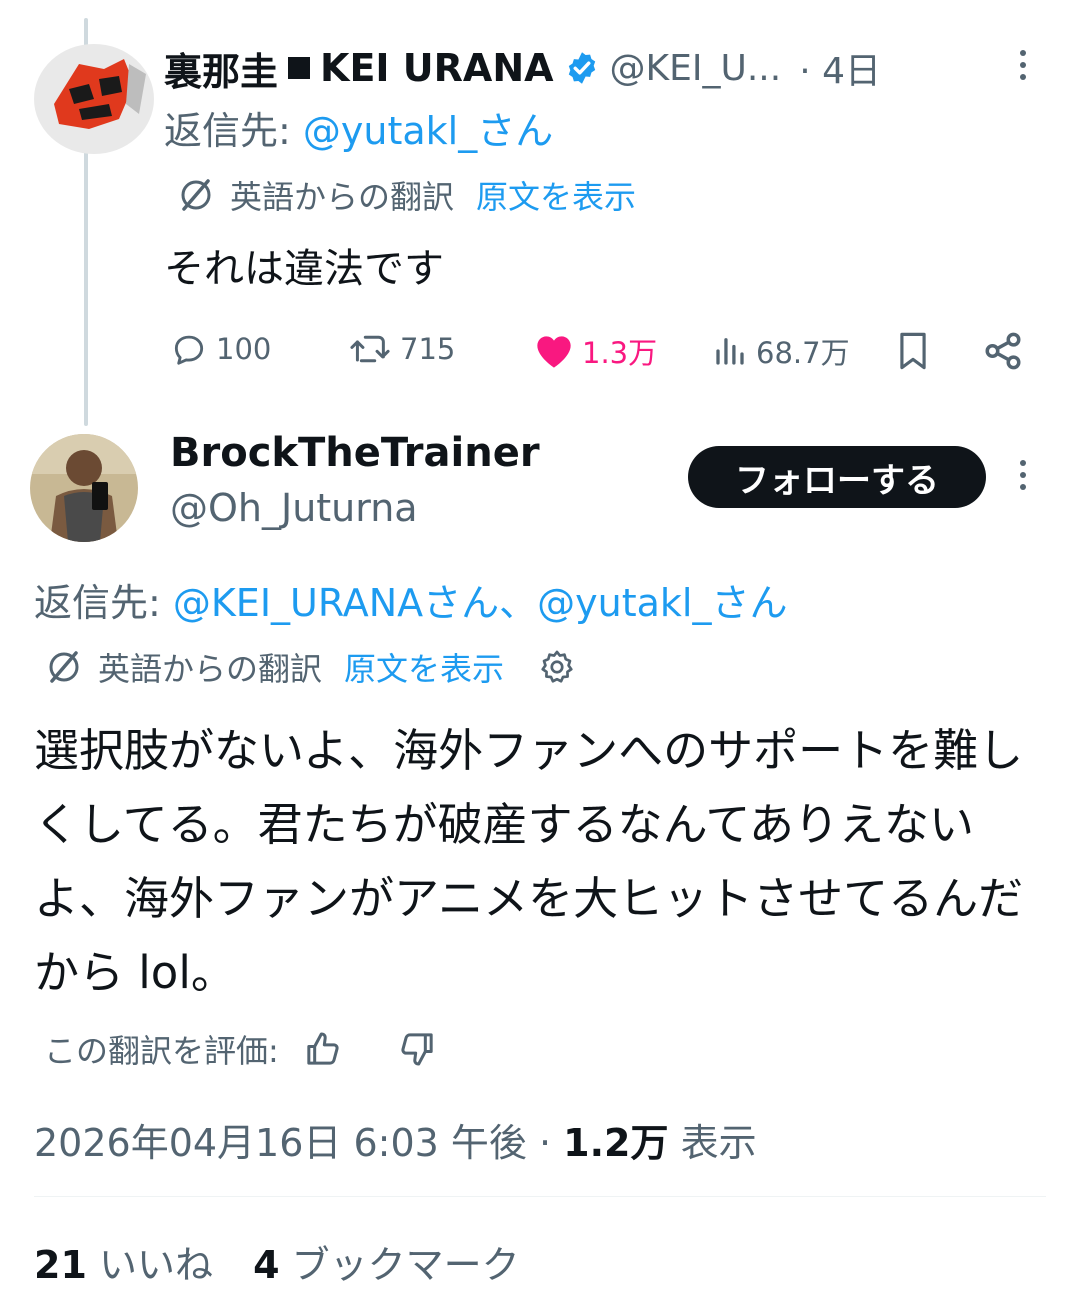 Image resolution: width=1080 pixels, height=1308 pixels. Describe the element at coordinates (803, 353) in the screenshot. I see `views-count: 68.7万` at that location.